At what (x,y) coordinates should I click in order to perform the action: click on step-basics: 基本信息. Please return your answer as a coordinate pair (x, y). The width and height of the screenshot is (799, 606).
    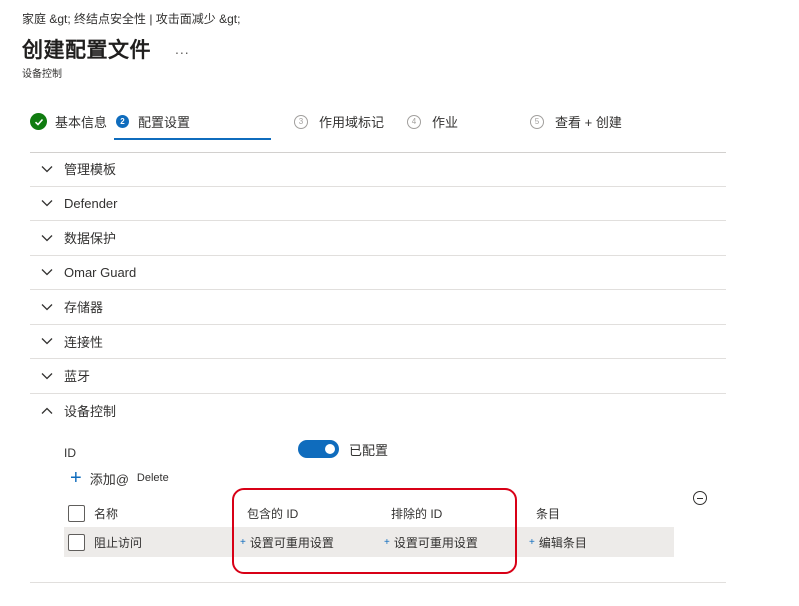
    Looking at the image, I should click on (68, 121).